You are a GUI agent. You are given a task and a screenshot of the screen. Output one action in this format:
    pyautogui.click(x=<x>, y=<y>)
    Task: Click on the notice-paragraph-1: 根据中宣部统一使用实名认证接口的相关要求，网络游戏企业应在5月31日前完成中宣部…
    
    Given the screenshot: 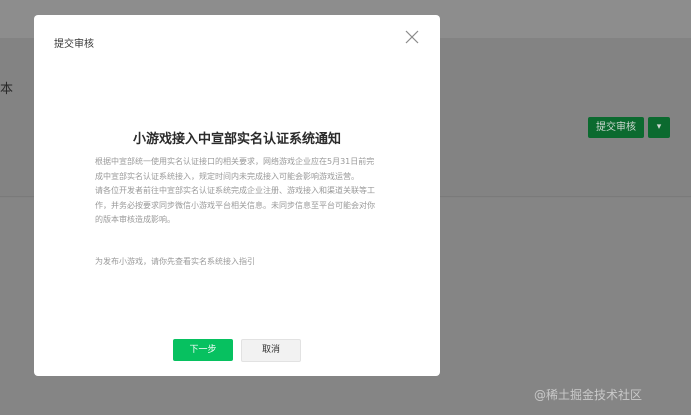 What is the action you would take?
    pyautogui.click(x=235, y=169)
    